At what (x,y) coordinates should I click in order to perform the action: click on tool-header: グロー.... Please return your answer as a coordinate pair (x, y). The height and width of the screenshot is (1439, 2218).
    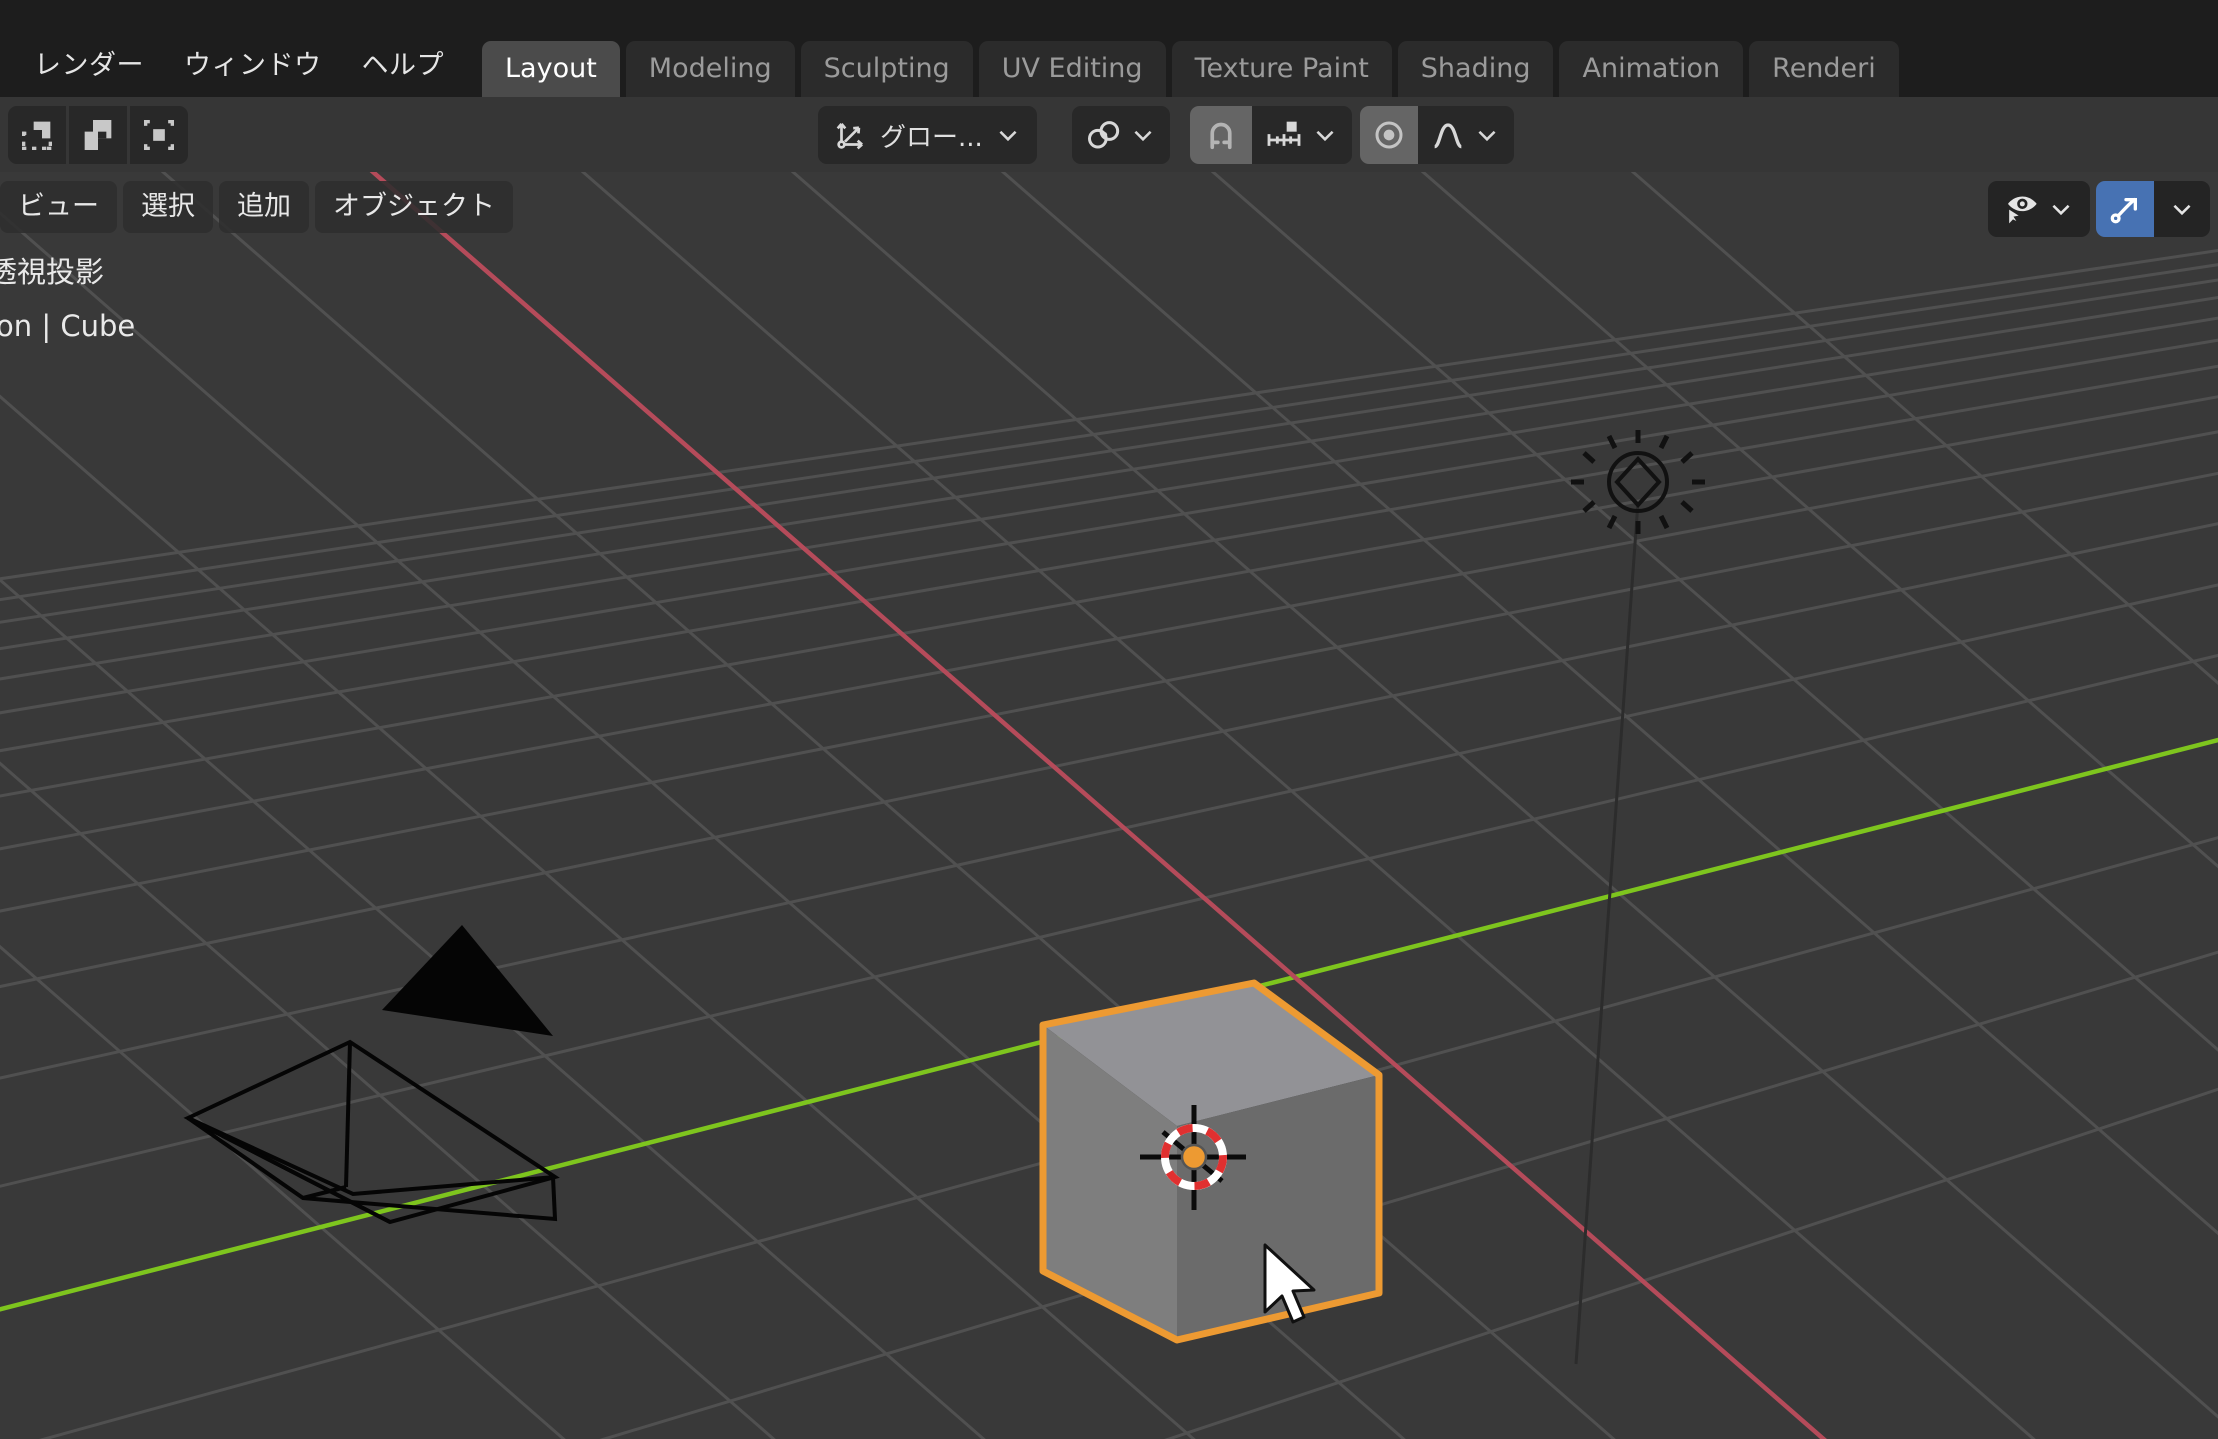
    Looking at the image, I should click on (1109, 134).